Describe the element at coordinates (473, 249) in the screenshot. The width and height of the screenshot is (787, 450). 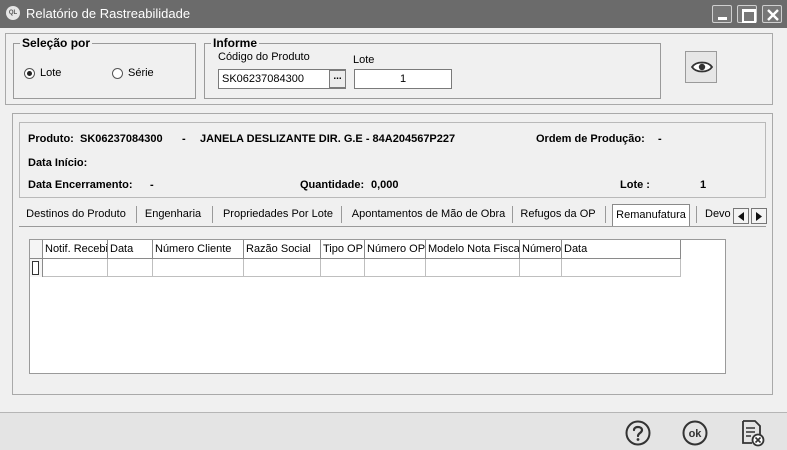
I see `column-header-modelo-nota-fiscal: Modelo Nota Fiscal` at that location.